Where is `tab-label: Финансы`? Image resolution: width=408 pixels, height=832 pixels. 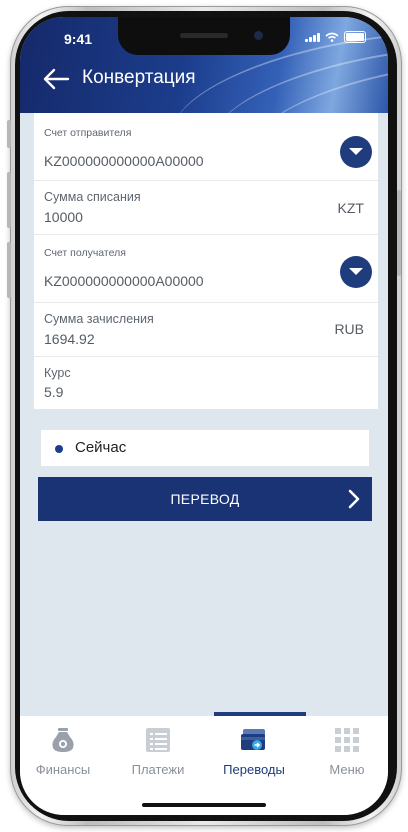 tab-label: Финансы is located at coordinates (63, 769).